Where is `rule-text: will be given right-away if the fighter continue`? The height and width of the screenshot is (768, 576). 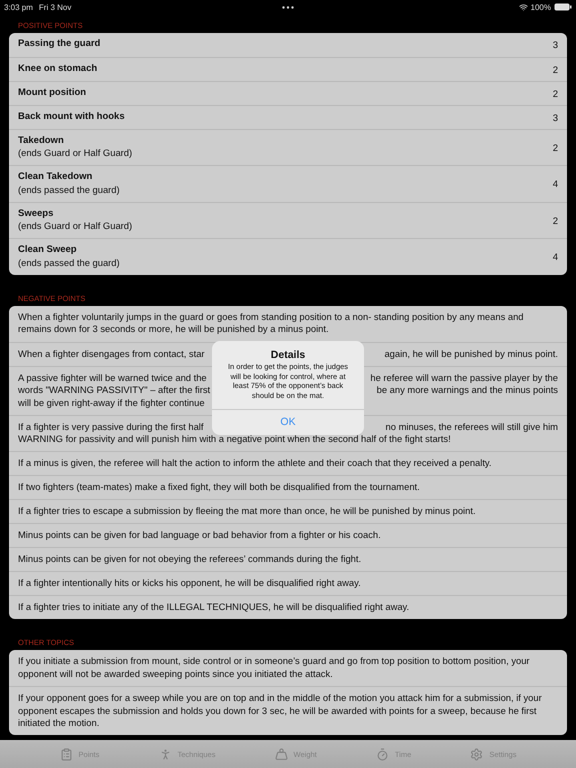 rule-text: will be given right-away if the fighter continue is located at coordinates (112, 402).